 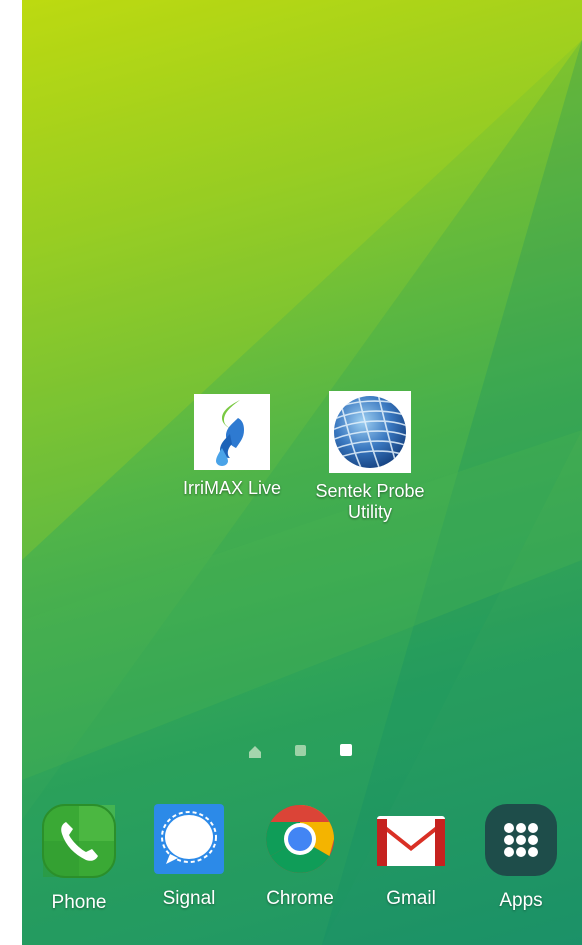 I want to click on home-page-dot, so click(x=255, y=751).